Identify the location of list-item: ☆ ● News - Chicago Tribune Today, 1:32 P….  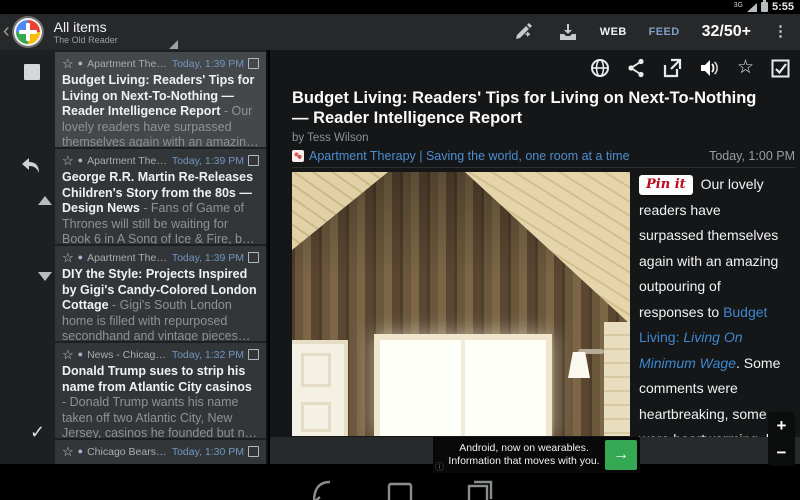
(160, 390).